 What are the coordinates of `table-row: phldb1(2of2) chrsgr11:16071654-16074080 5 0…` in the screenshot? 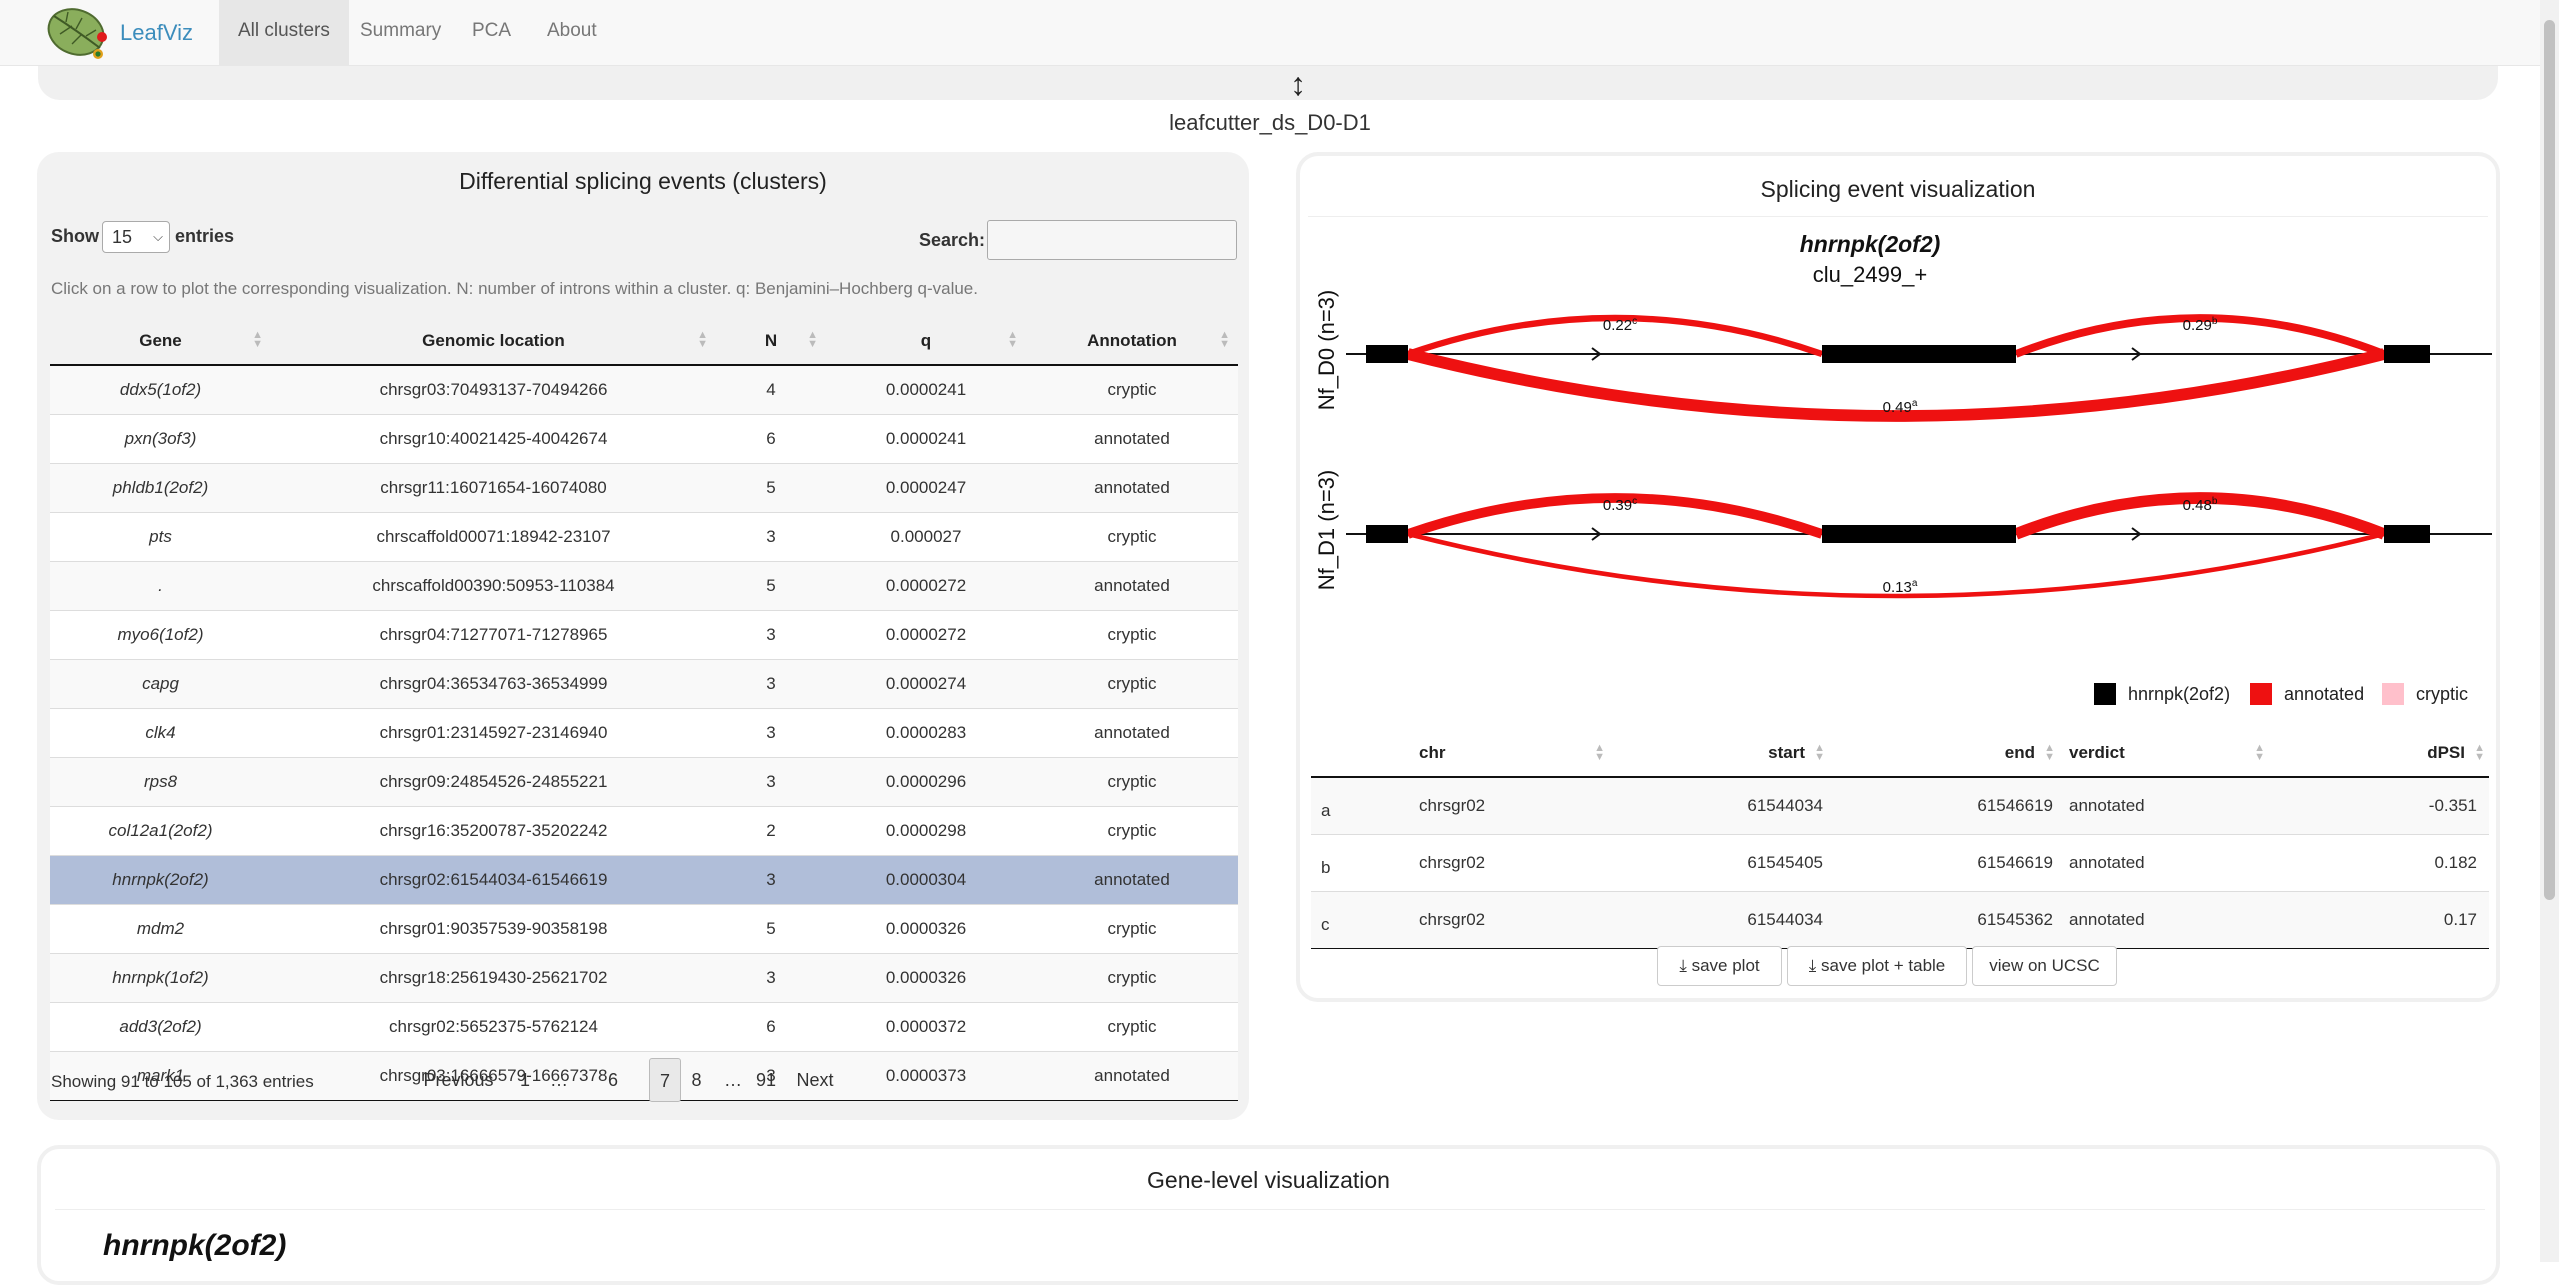 It's located at (644, 488).